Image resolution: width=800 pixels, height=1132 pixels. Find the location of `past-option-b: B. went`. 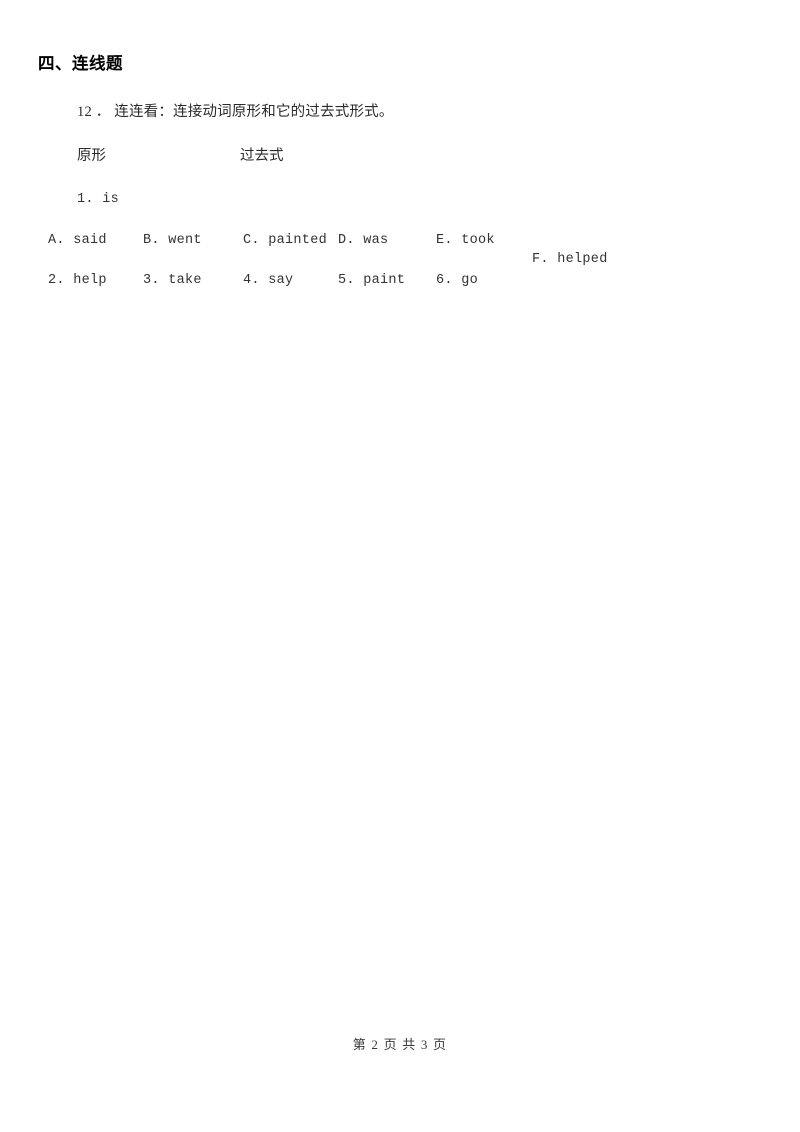

past-option-b: B. went is located at coordinates (172, 240).